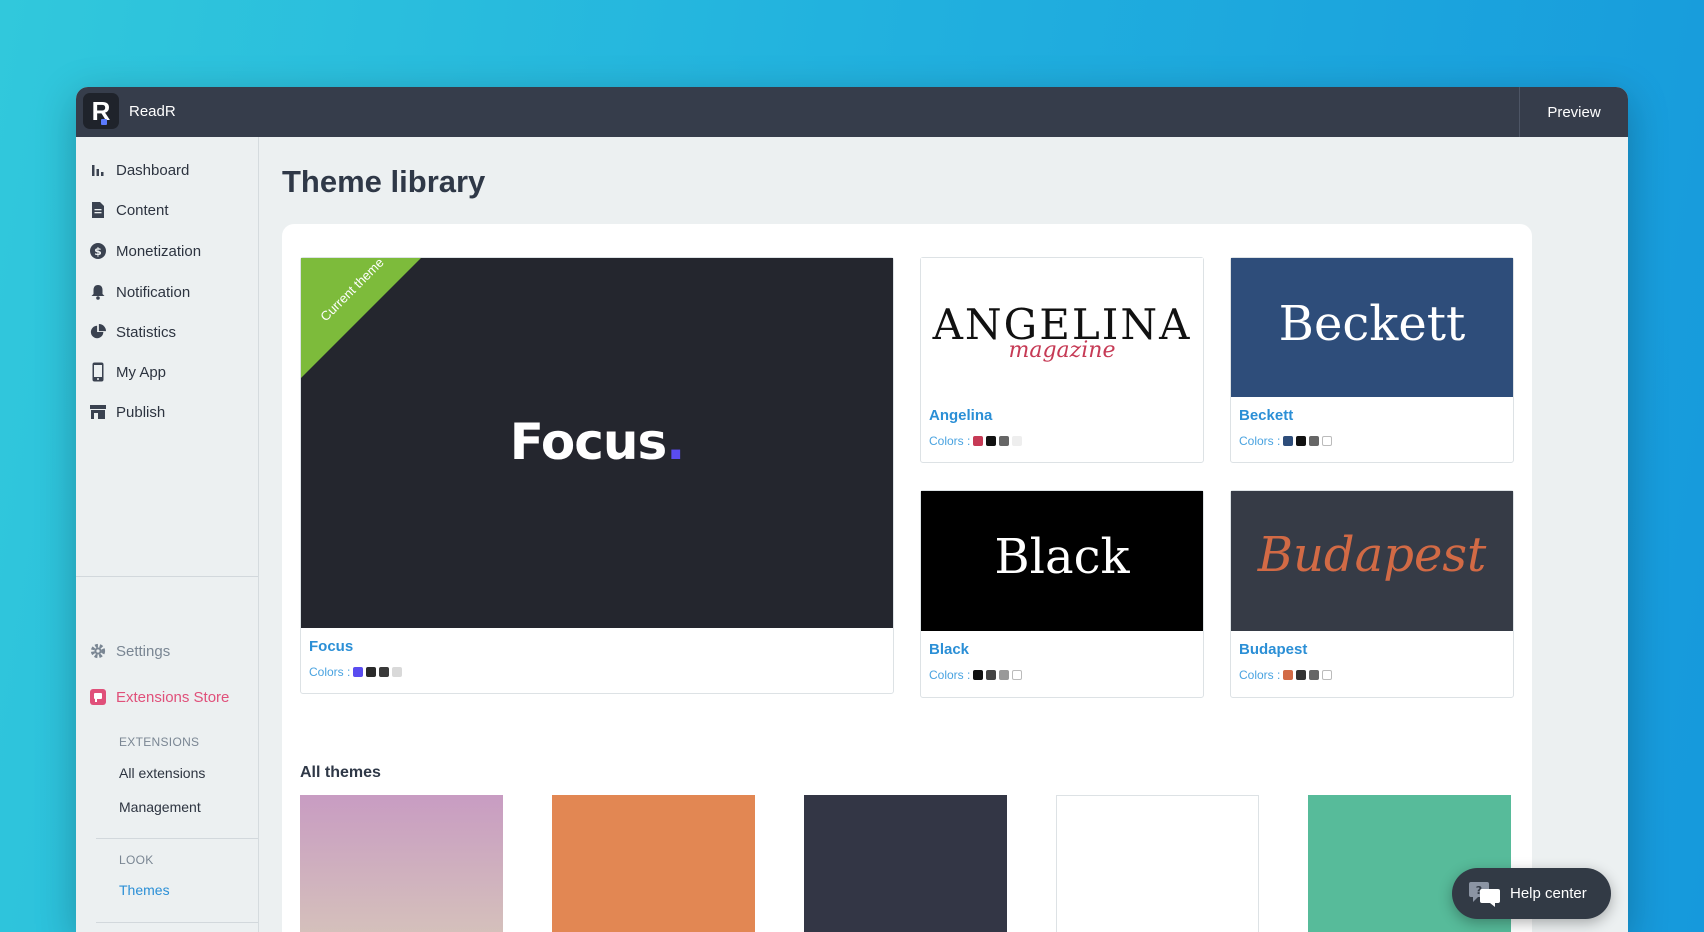  I want to click on bar-chart-icon, so click(98, 170).